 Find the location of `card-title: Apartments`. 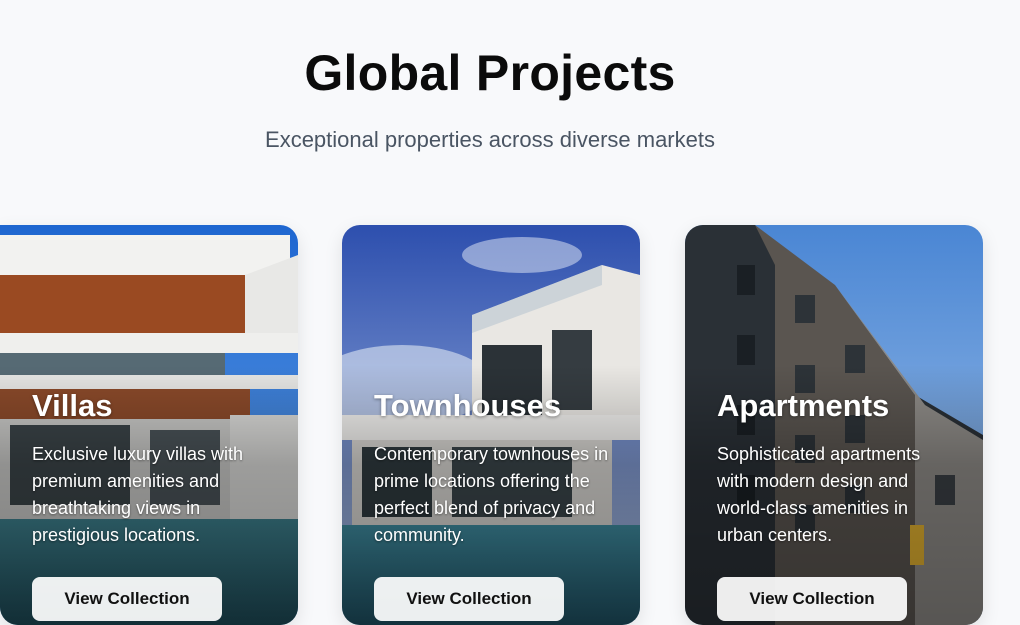

card-title: Apartments is located at coordinates (803, 405).